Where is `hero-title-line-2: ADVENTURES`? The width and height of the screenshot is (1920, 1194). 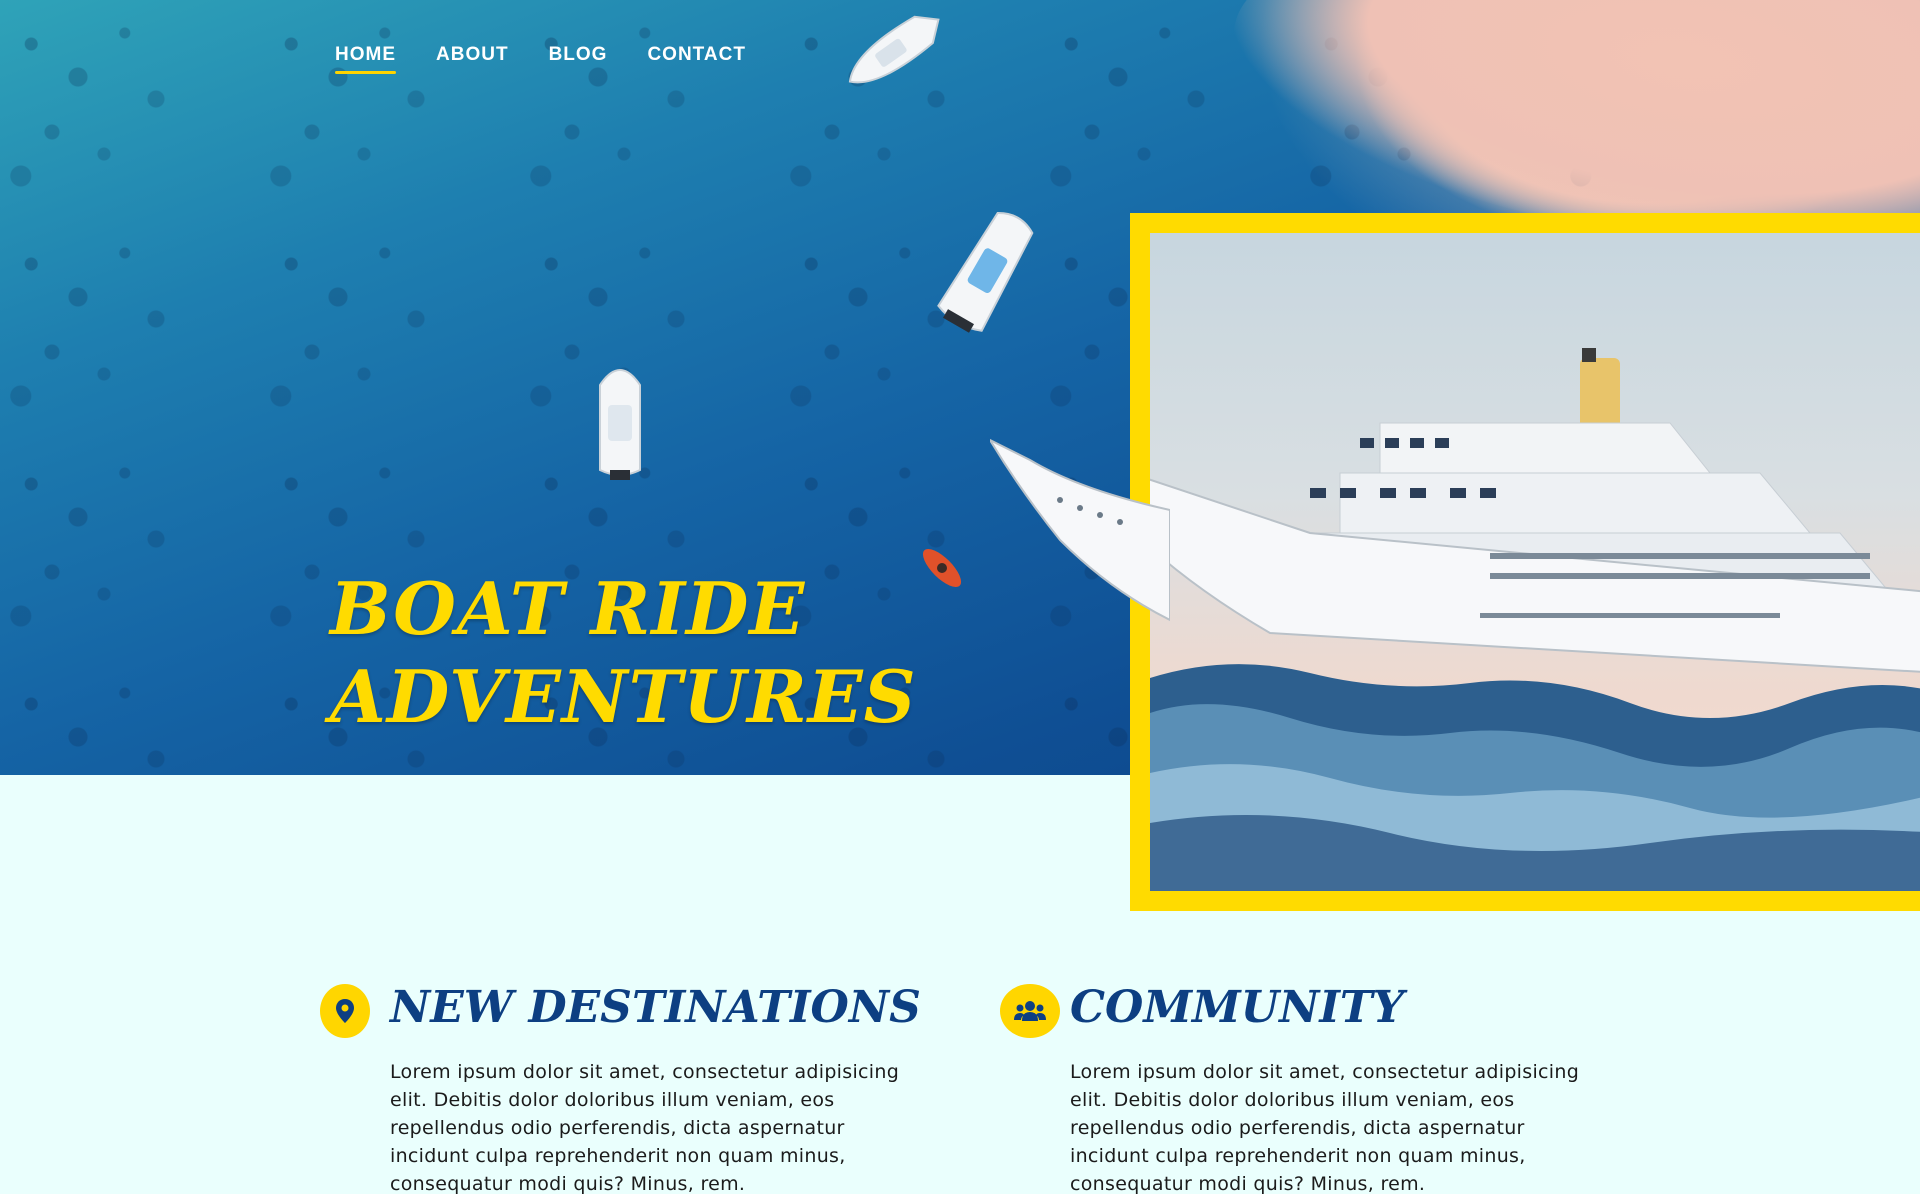 hero-title-line-2: ADVENTURES is located at coordinates (623, 696).